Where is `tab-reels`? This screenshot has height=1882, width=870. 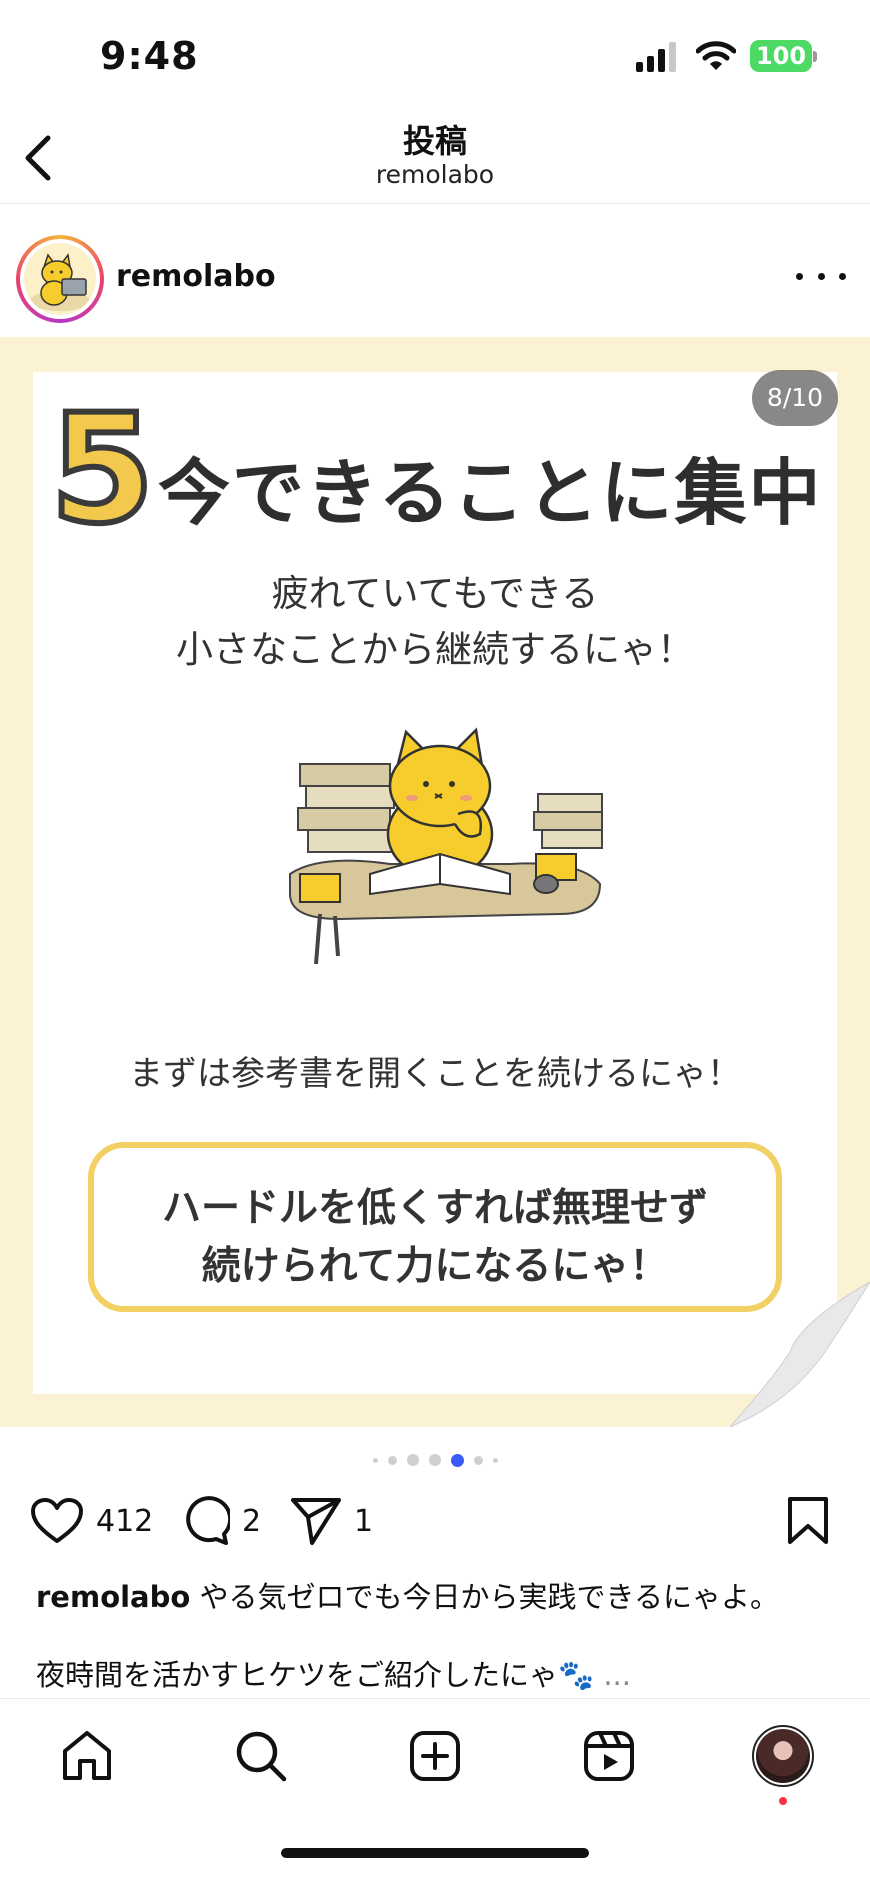
tab-reels is located at coordinates (609, 1756).